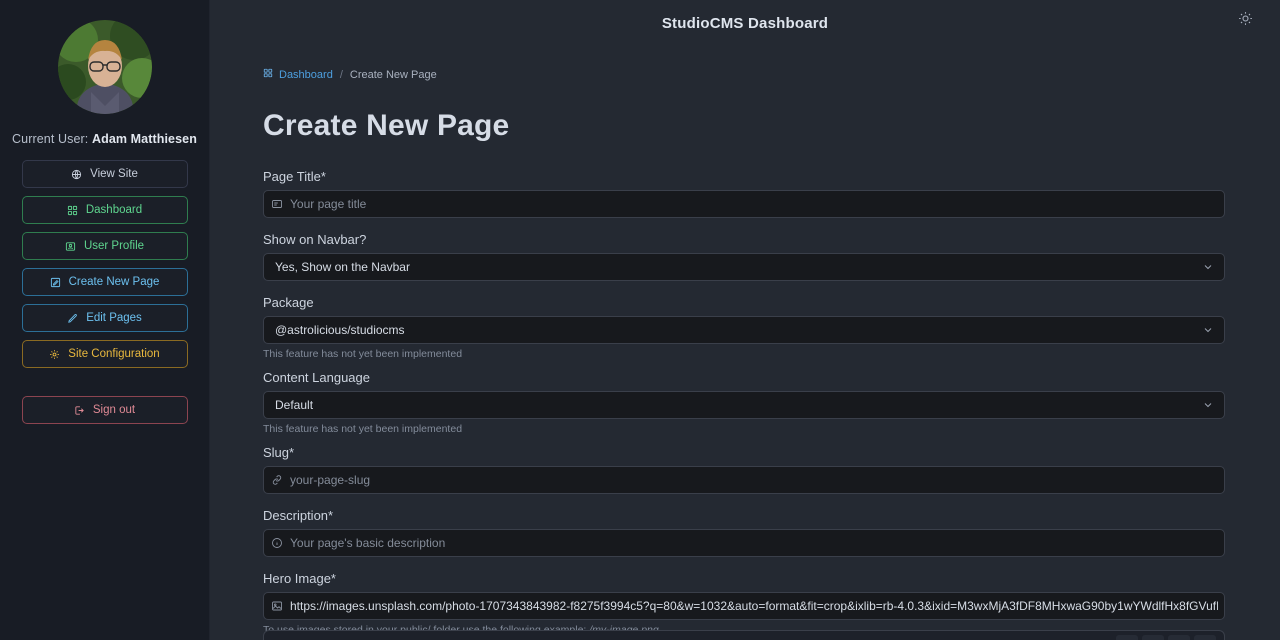  What do you see at coordinates (744, 74) in the screenshot?
I see `breadcrumb: Dashboard / Create New Page` at bounding box center [744, 74].